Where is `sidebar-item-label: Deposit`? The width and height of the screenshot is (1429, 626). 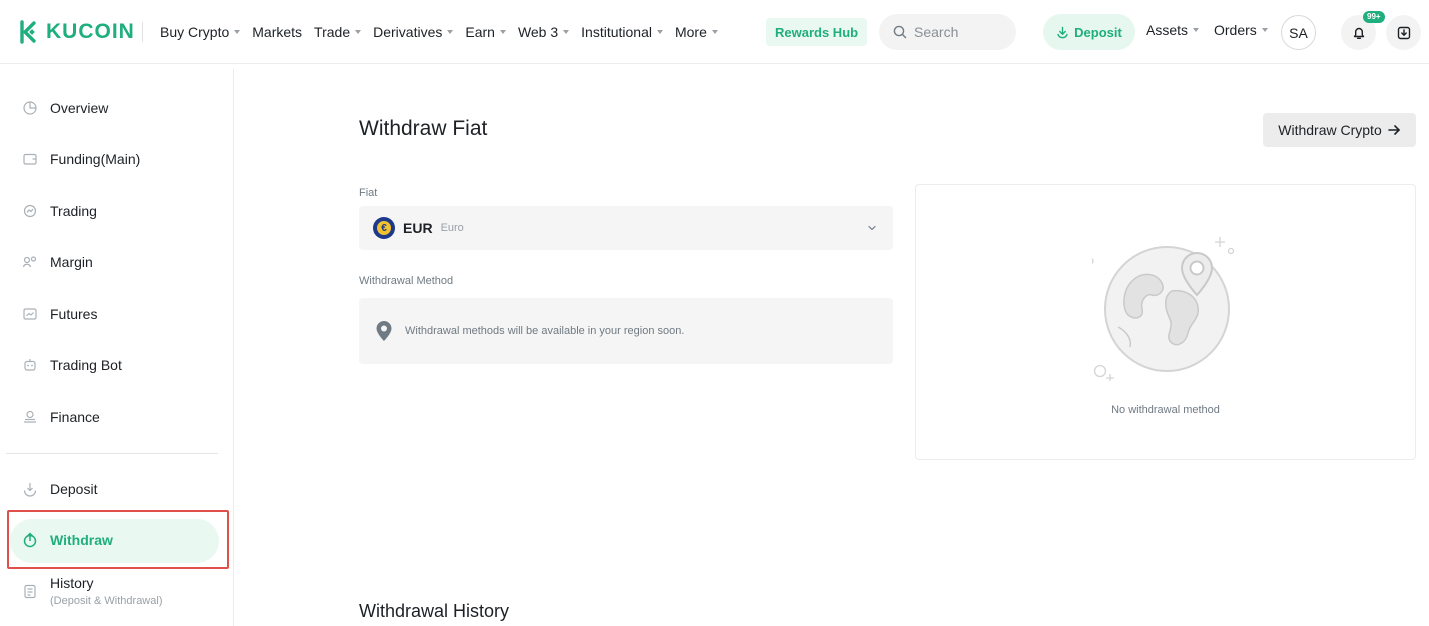 sidebar-item-label: Deposit is located at coordinates (74, 489).